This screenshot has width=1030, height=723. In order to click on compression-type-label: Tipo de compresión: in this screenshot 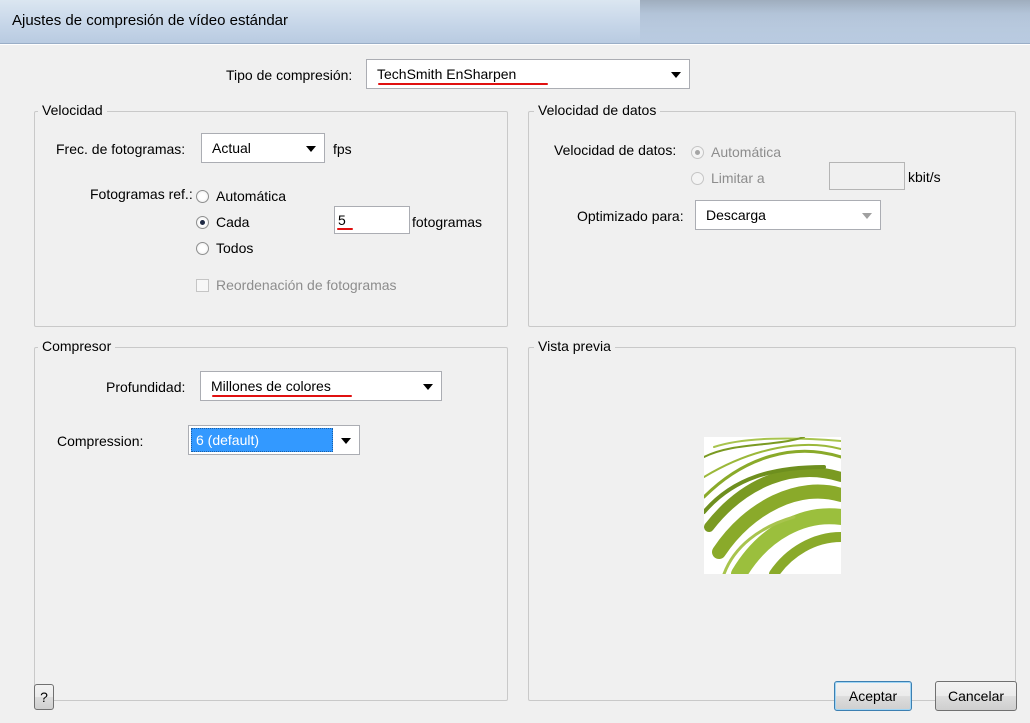, I will do `click(289, 75)`.